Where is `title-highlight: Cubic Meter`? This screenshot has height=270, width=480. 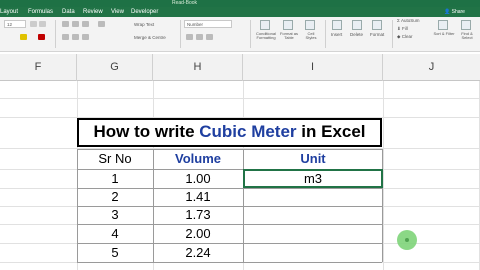
title-highlight: Cubic Meter is located at coordinates (248, 131).